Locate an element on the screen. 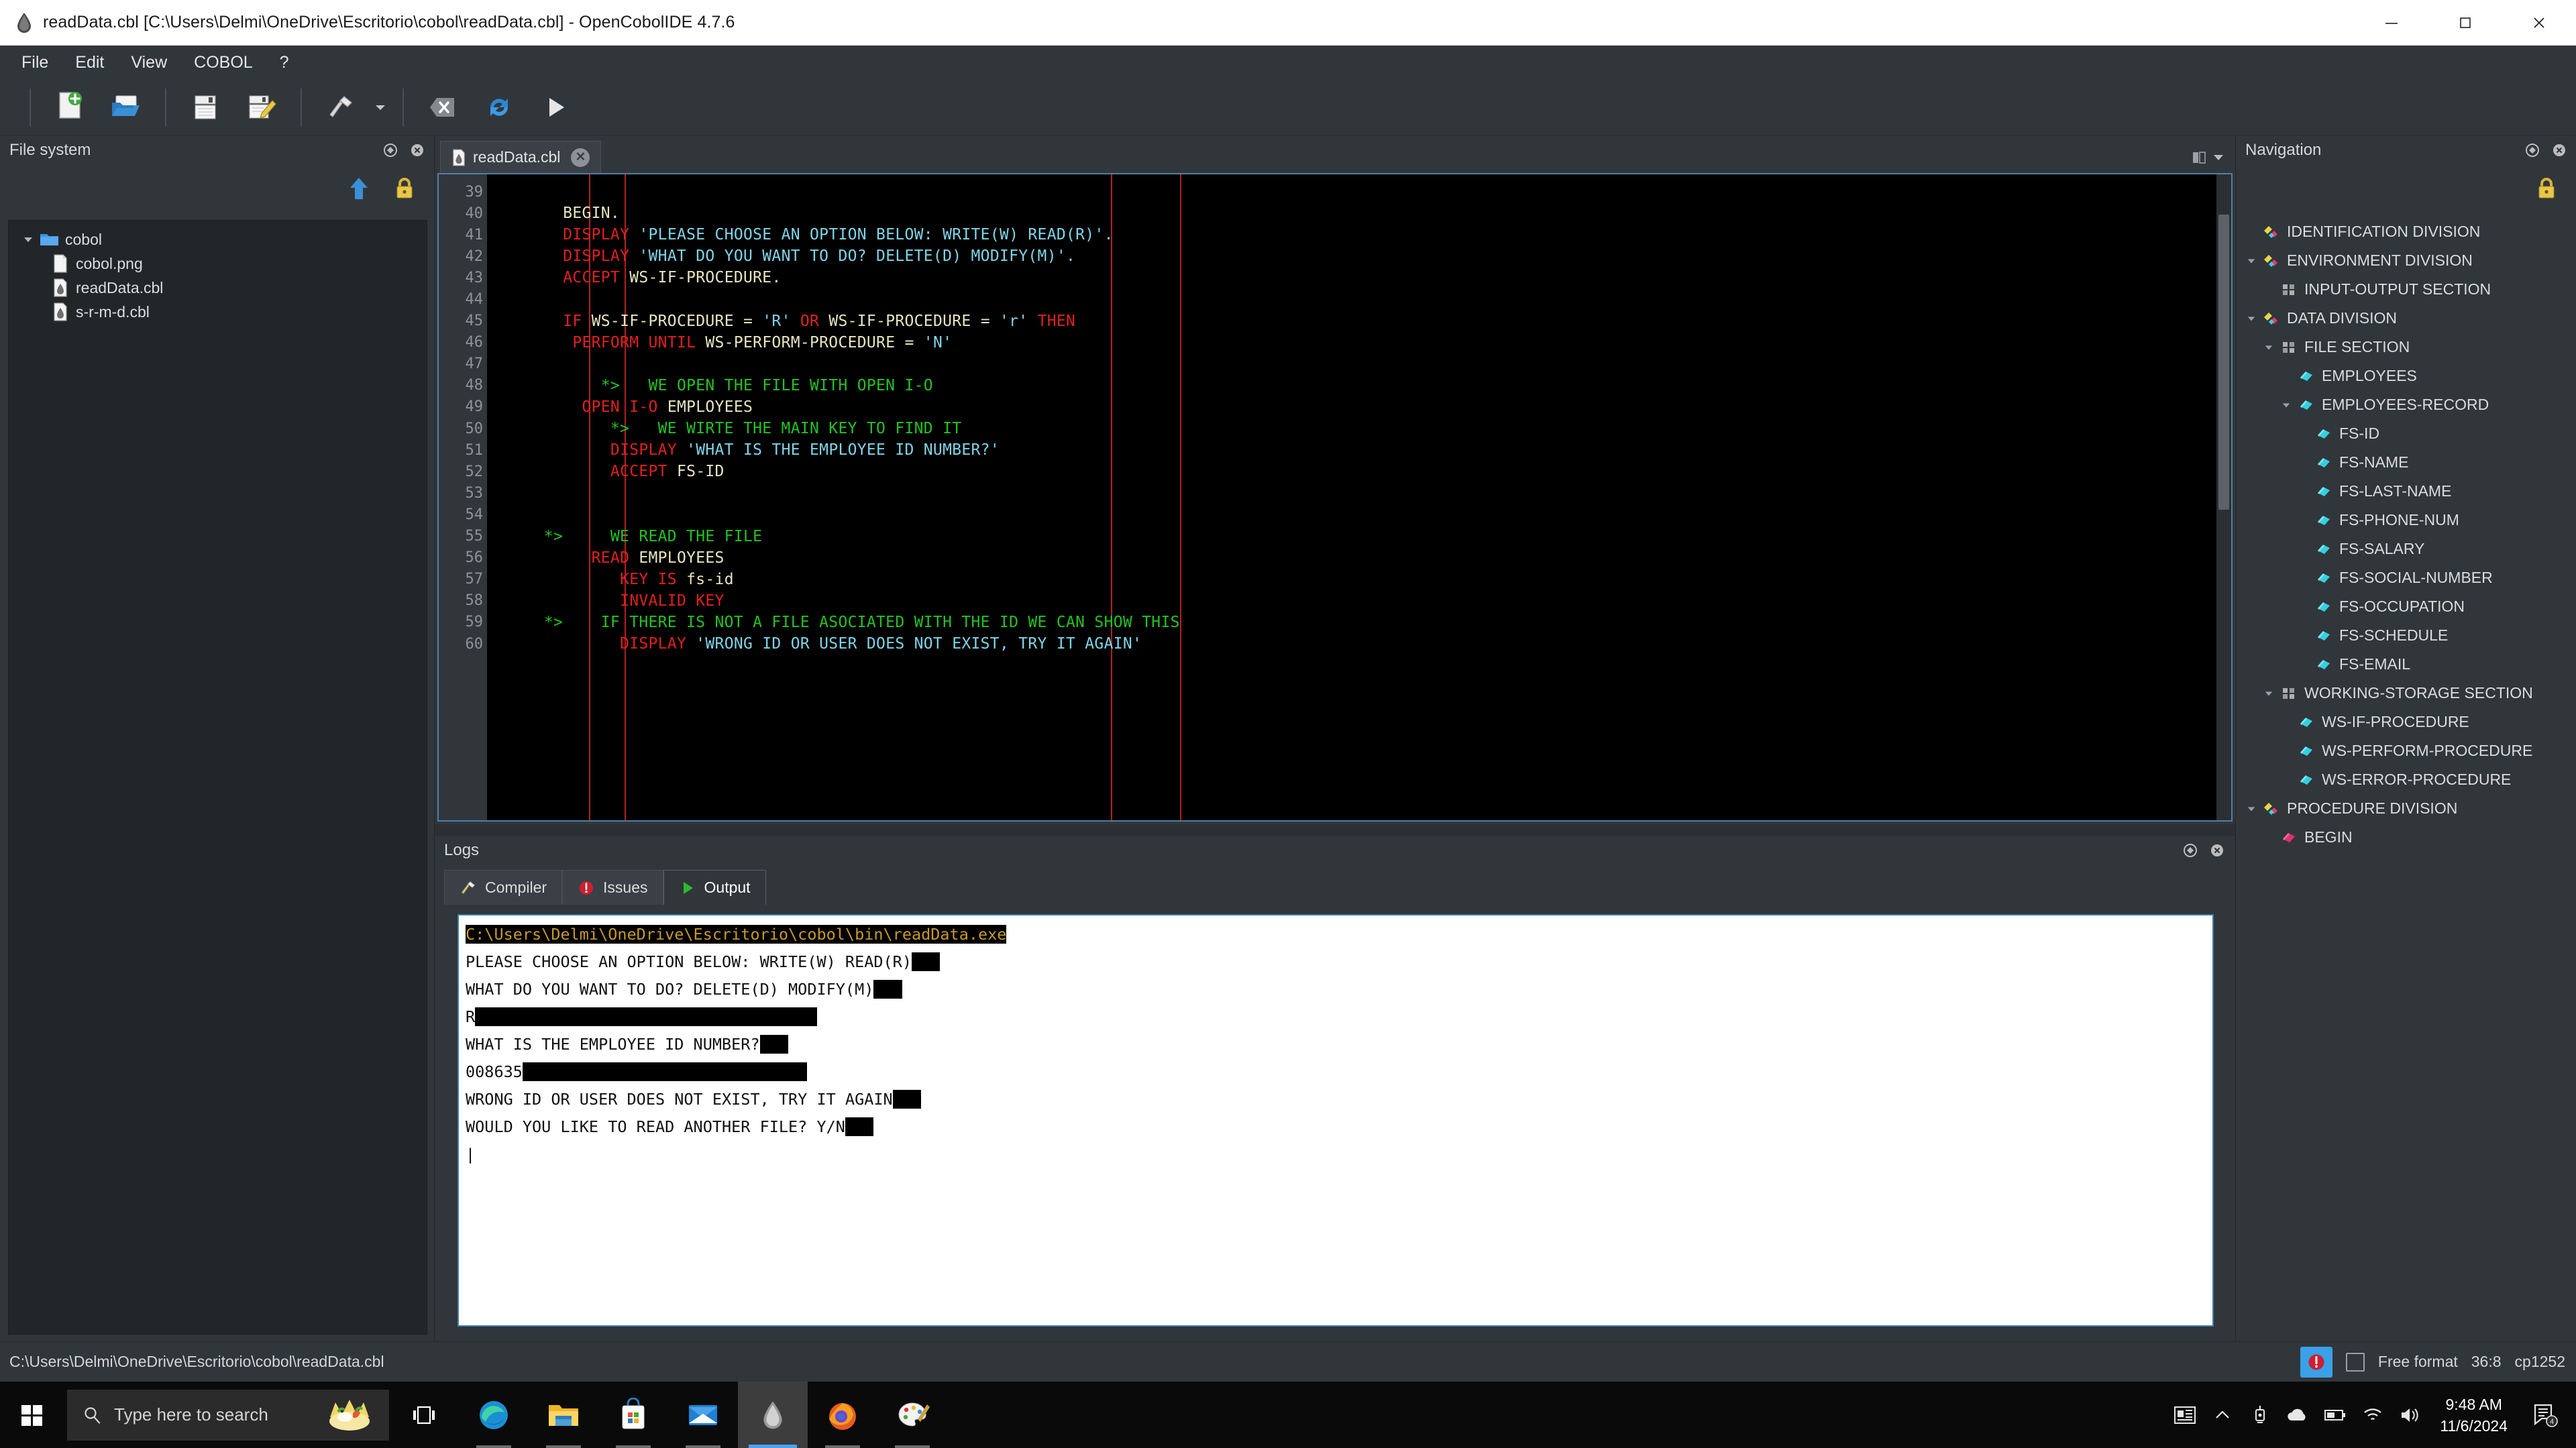 This screenshot has width=2576, height=1448. taskbar-clock: 9:48 AM 11/6/2024 is located at coordinates (2473, 1415).